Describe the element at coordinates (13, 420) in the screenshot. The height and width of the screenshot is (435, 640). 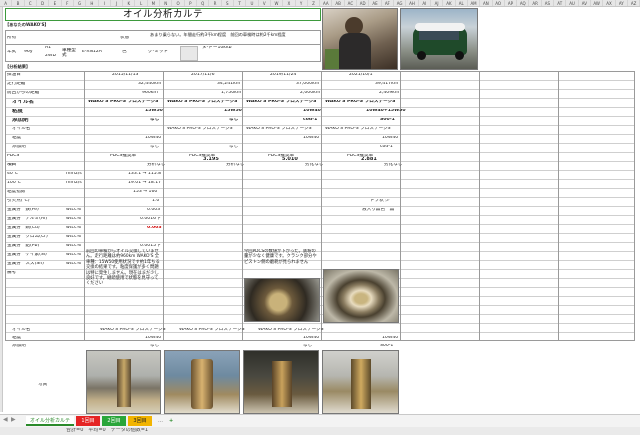
I see `tab-nav-right-icon: ▶` at that location.